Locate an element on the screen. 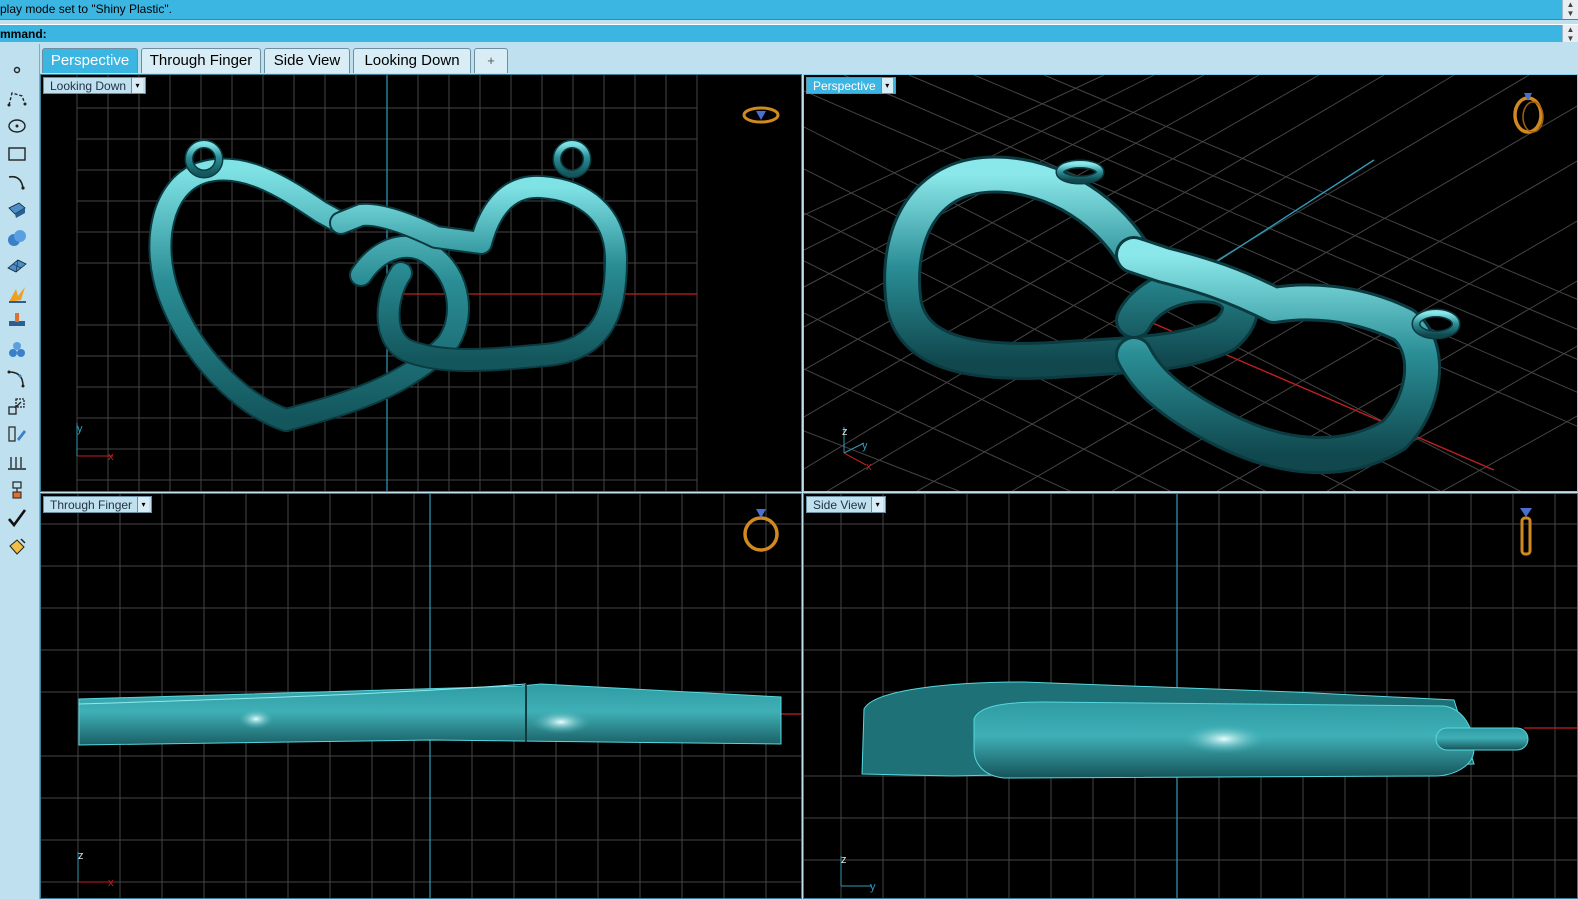  group-spheres-icon is located at coordinates (17, 350).